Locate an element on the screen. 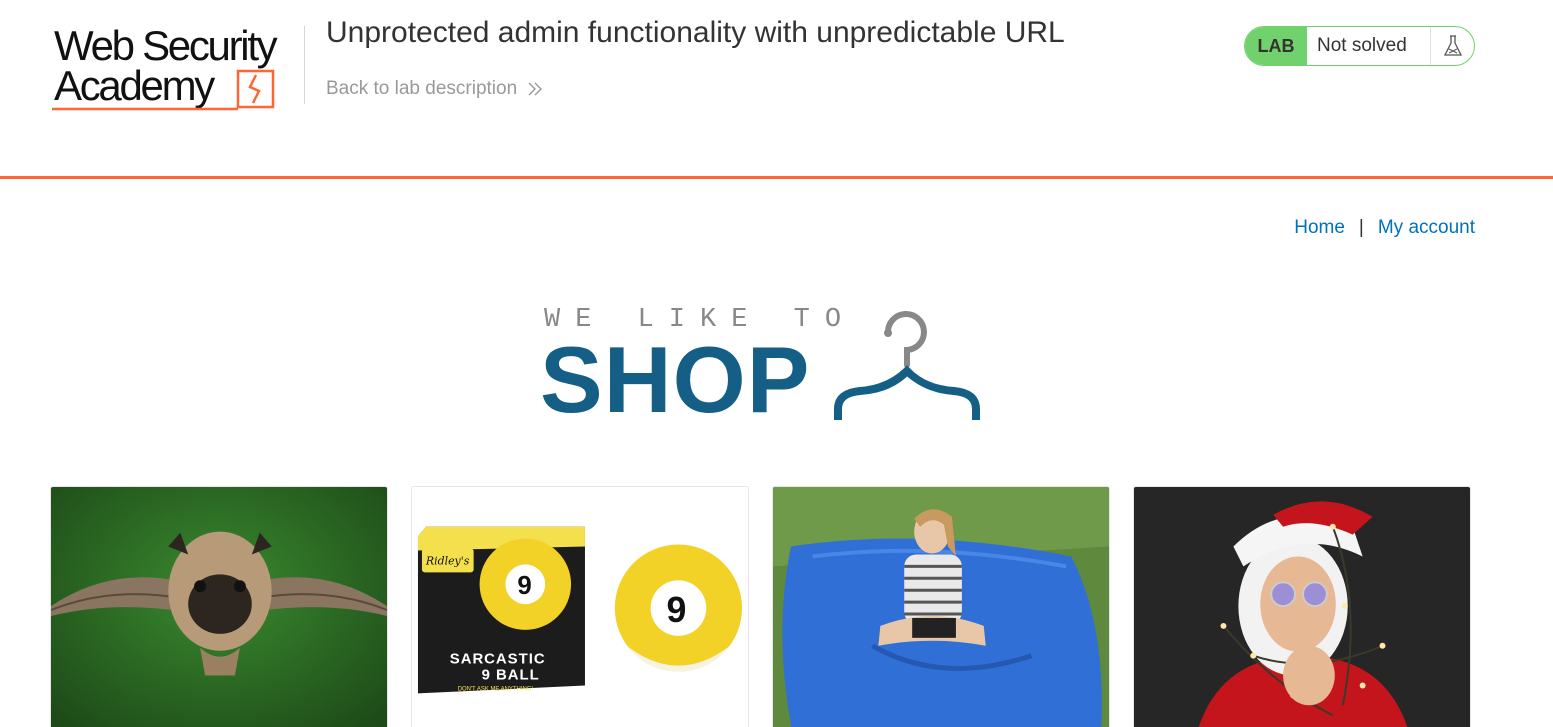  product-card-santa-lights is located at coordinates (1302, 606).